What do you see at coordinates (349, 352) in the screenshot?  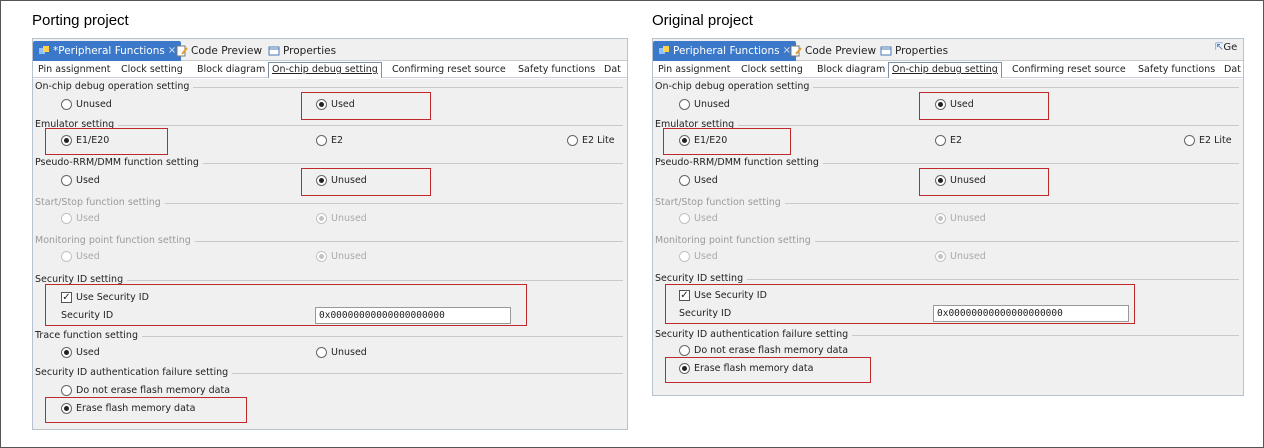 I see `trace-unused-label: Unused` at bounding box center [349, 352].